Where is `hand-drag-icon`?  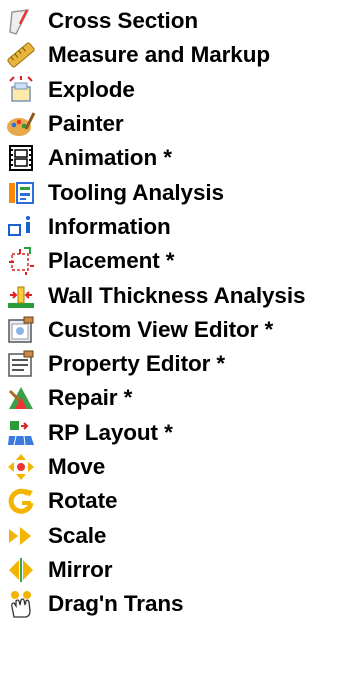 hand-drag-icon is located at coordinates (21, 604).